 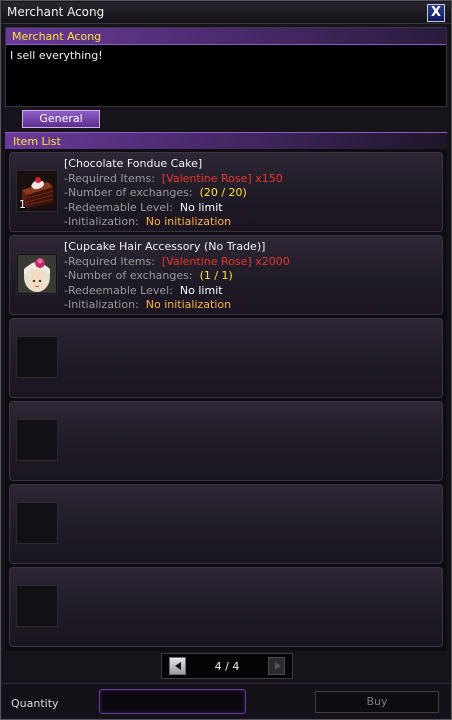 What do you see at coordinates (22, 204) in the screenshot?
I see `item-count: 1` at bounding box center [22, 204].